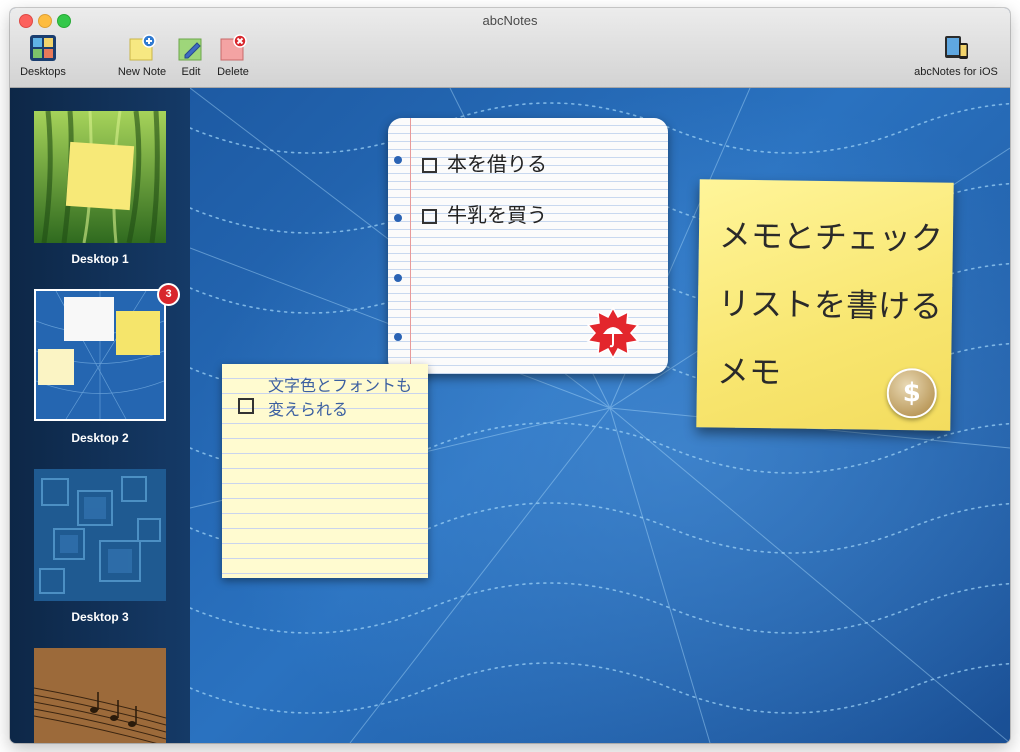 The height and width of the screenshot is (752, 1020). Describe the element at coordinates (191, 72) in the screenshot. I see `edit-label: Edit` at that location.